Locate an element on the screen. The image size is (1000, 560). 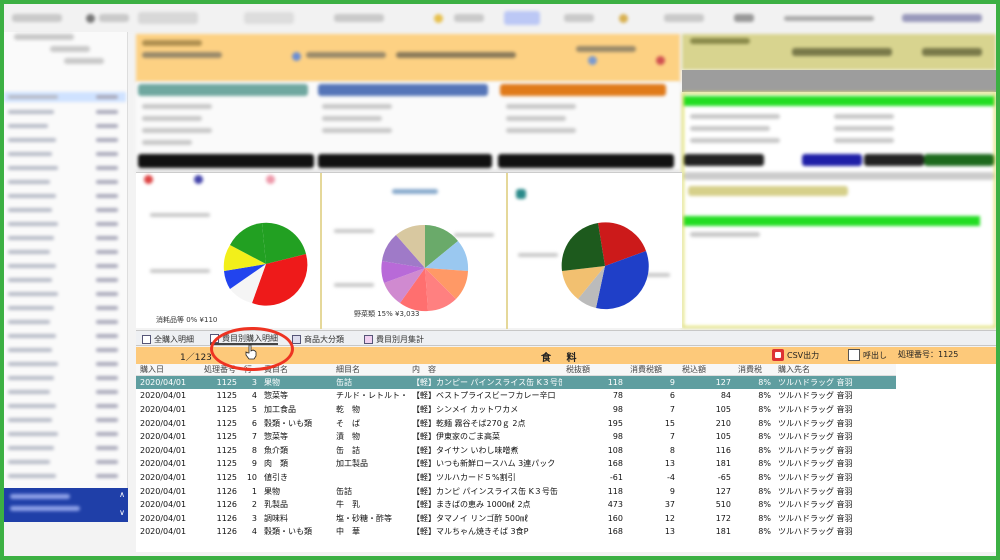
column-header: 税込額 is located at coordinates (706, 370).